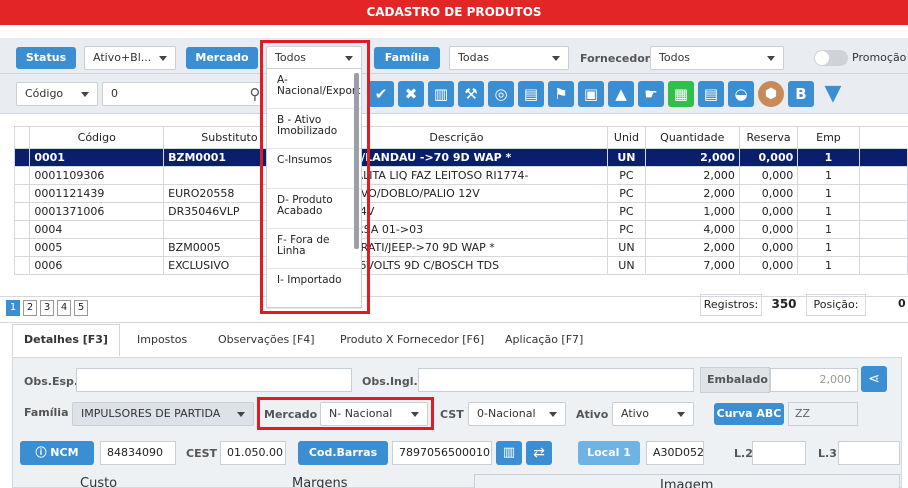 Image resolution: width=908 pixels, height=488 pixels. Describe the element at coordinates (501, 94) in the screenshot. I see `dial-icon: ◎` at that location.